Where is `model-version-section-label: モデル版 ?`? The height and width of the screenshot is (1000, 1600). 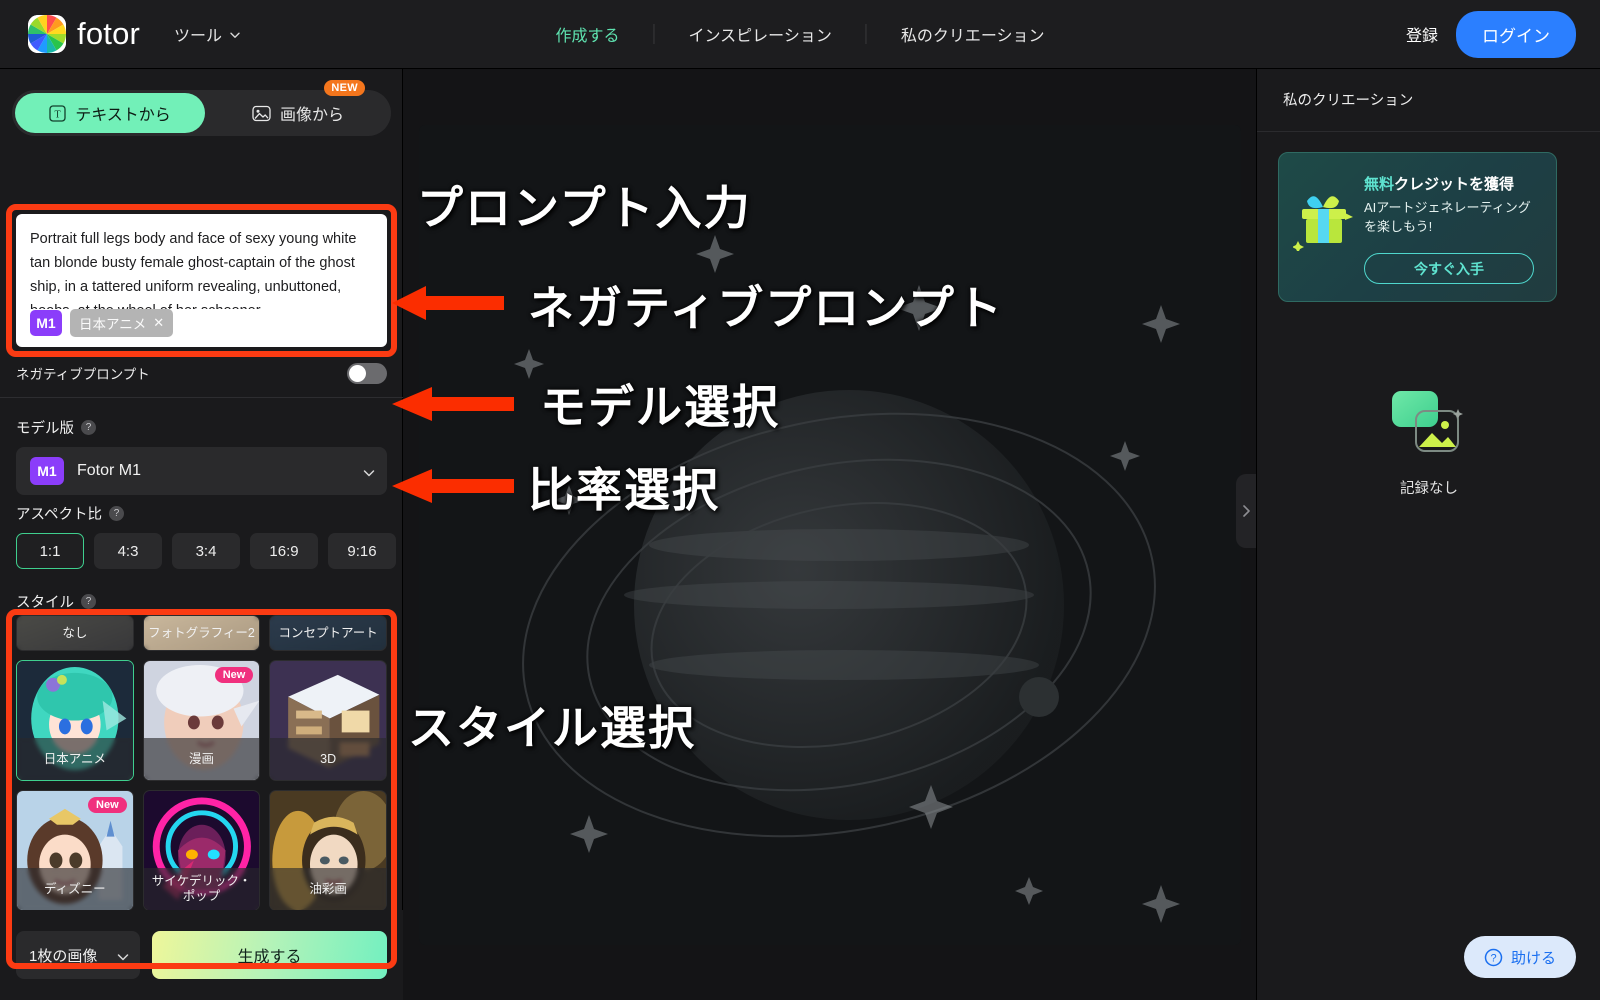 model-version-section-label: モデル版 ? is located at coordinates (56, 427).